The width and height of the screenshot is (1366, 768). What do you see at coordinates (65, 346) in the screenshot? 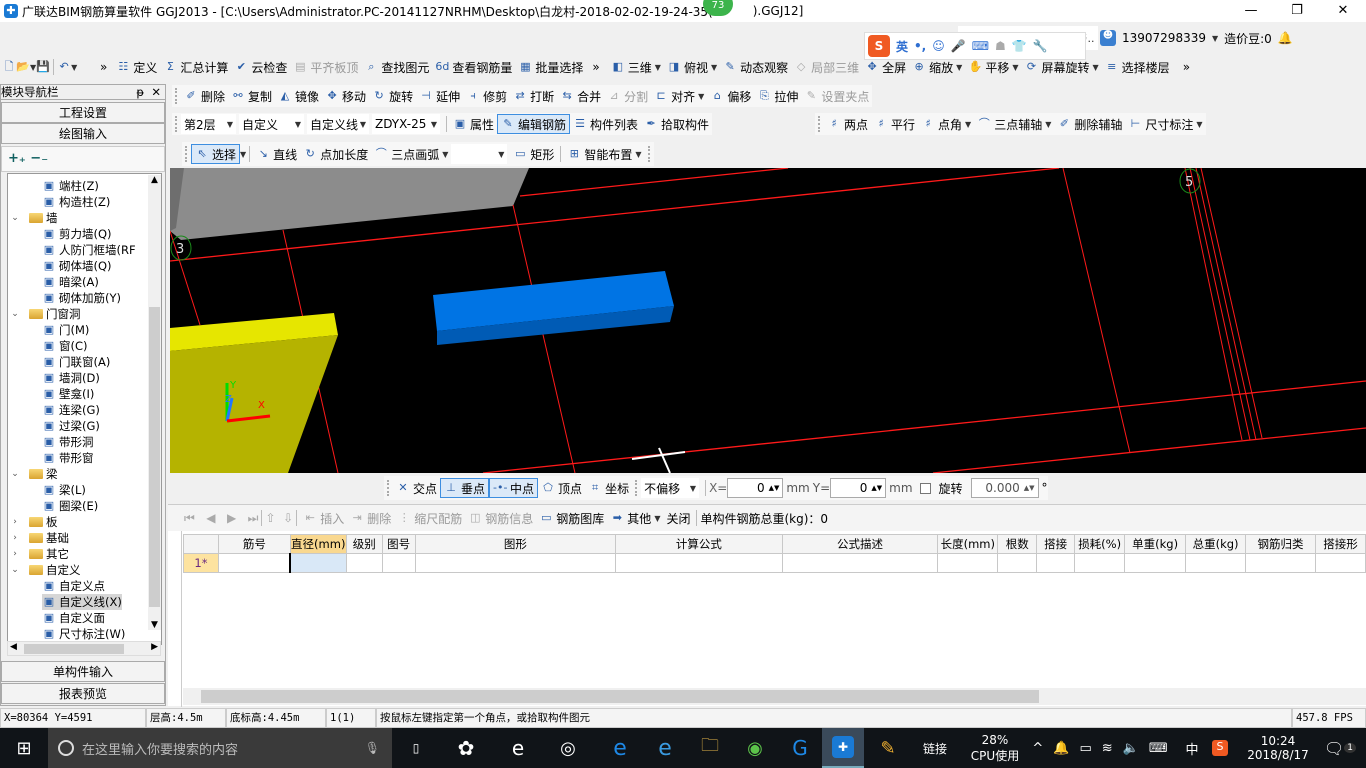
I see `tree-item: ▣ 窗(C)` at bounding box center [65, 346].